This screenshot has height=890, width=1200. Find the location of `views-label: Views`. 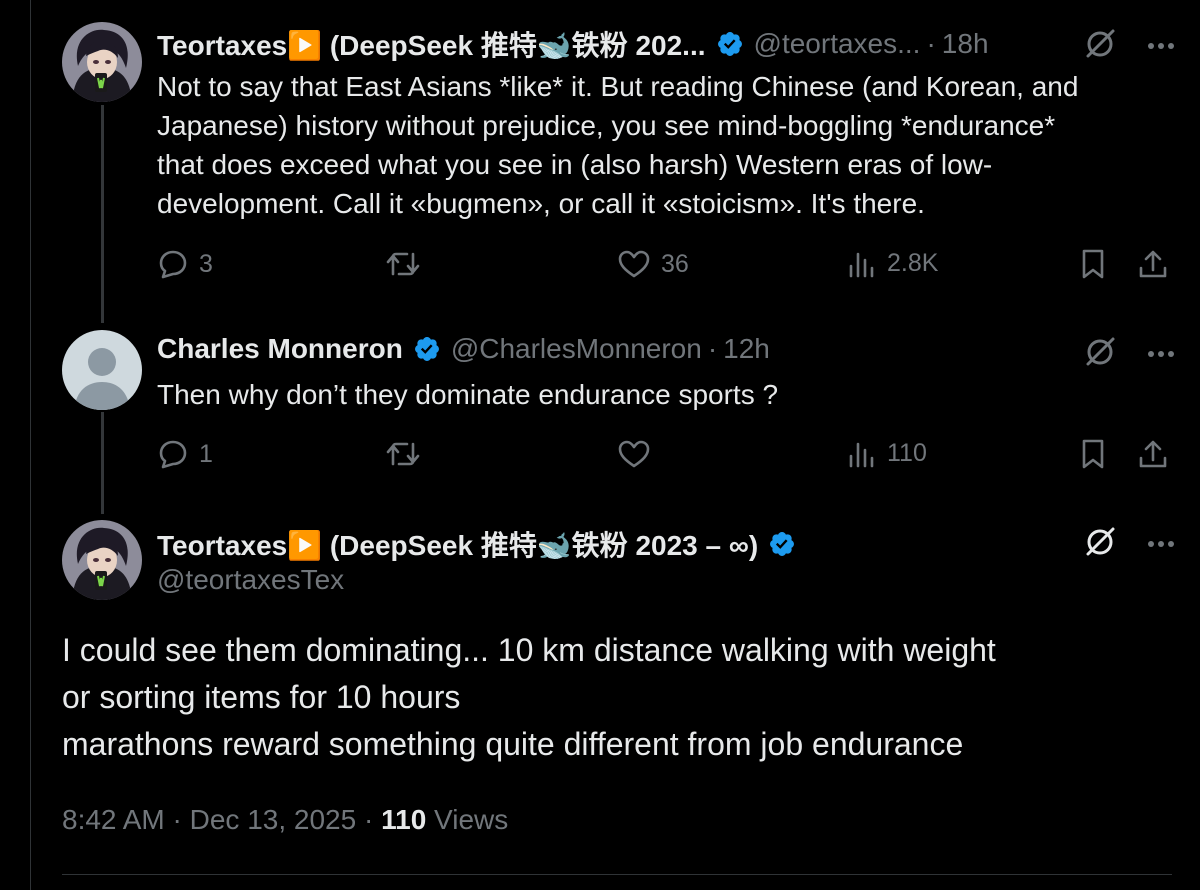

views-label: Views is located at coordinates (471, 819).